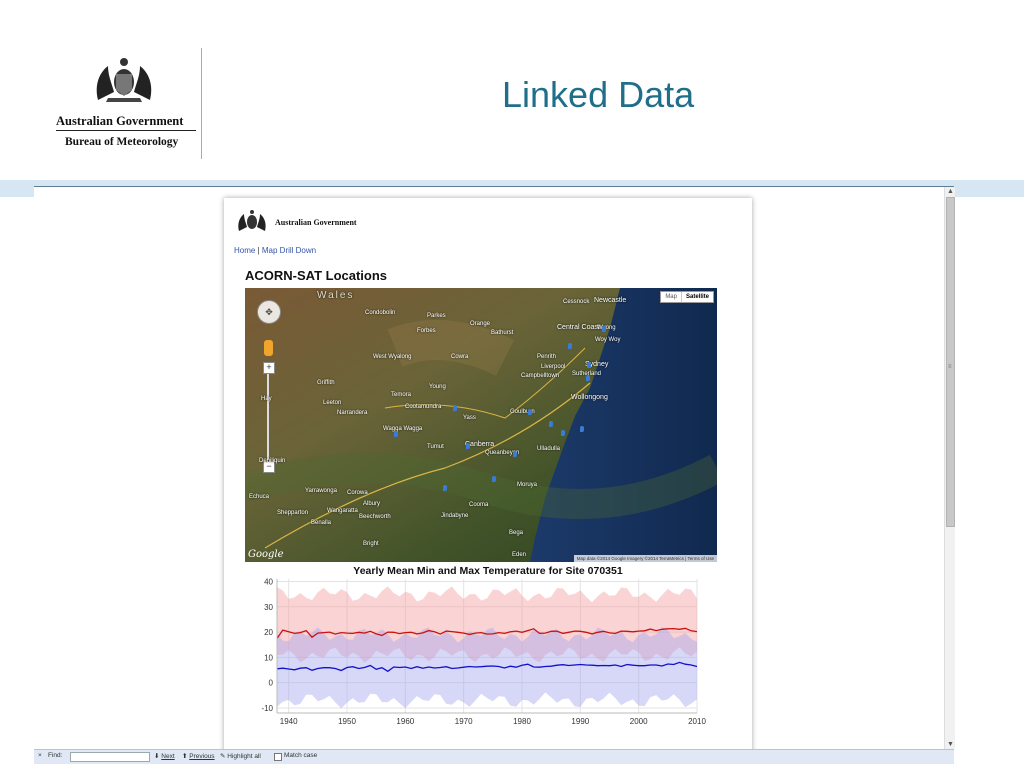 The width and height of the screenshot is (1024, 768). Describe the element at coordinates (480, 324) in the screenshot. I see `map-place-label: Orange` at that location.